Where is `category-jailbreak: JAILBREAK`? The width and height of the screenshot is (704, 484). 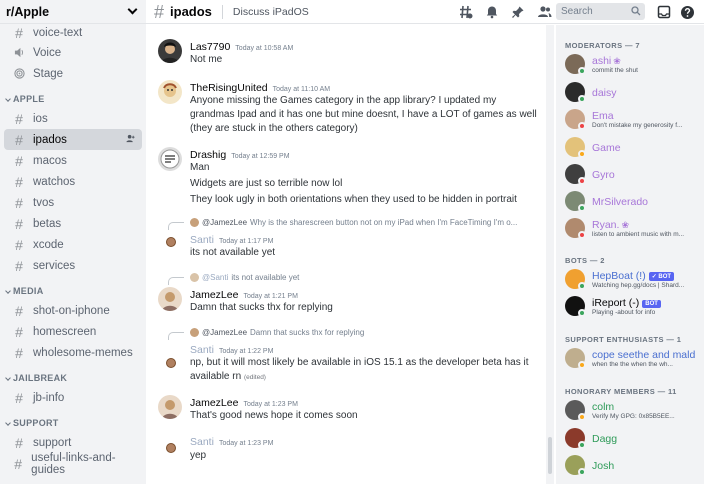
category-jailbreak: JAILBREAK is located at coordinates (73, 375).